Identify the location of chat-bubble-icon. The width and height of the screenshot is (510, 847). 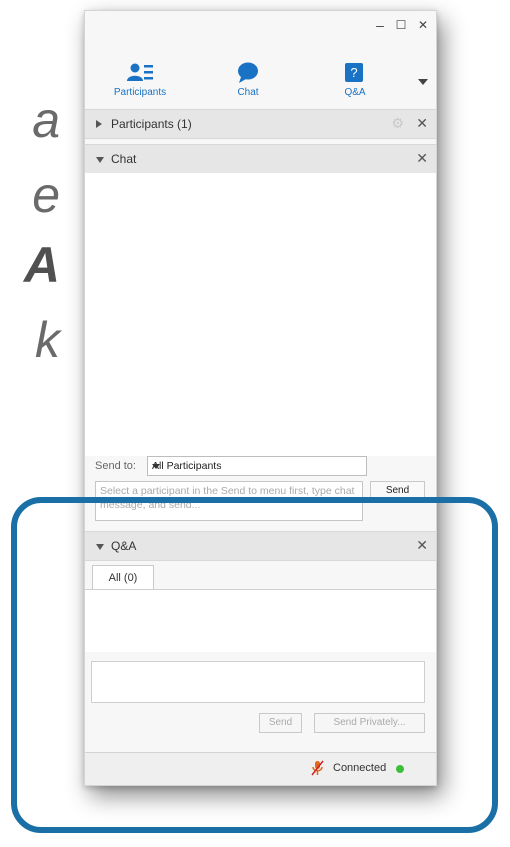
(248, 73).